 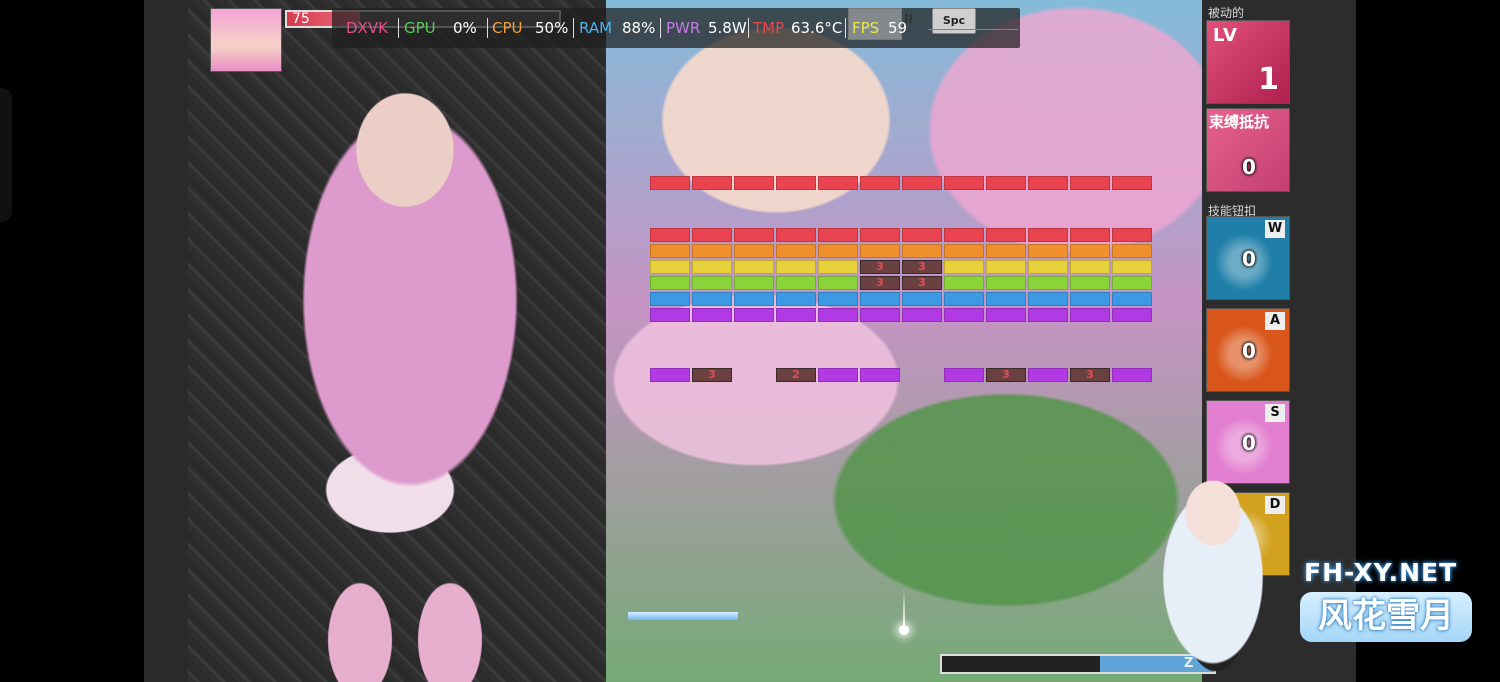 What do you see at coordinates (796, 375) in the screenshot?
I see `hard-brick: 2` at bounding box center [796, 375].